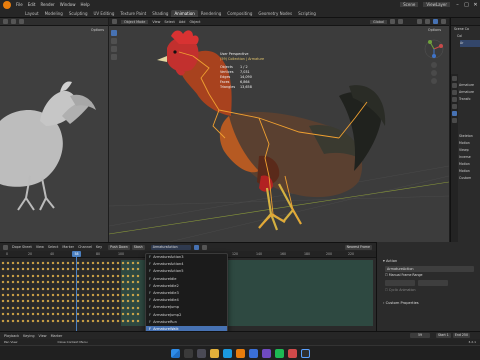 The height and width of the screenshot is (360, 480). What do you see at coordinates (186, 271) in the screenshot?
I see `dropdown-item: F ArmatureAction5` at bounding box center [186, 271].